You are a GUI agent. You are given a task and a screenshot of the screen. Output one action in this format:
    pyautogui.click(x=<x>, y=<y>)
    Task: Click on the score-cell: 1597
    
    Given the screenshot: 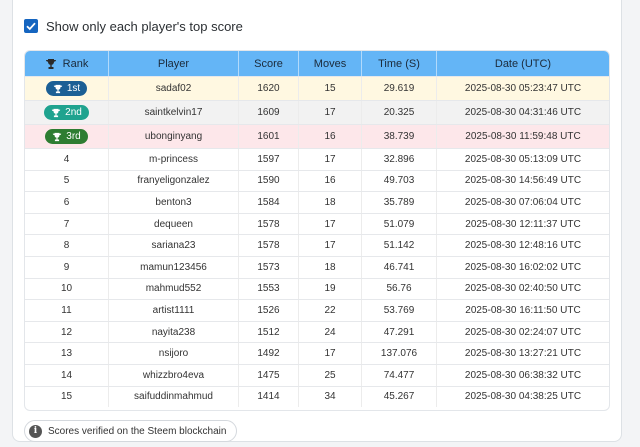 What is the action you would take?
    pyautogui.click(x=269, y=159)
    